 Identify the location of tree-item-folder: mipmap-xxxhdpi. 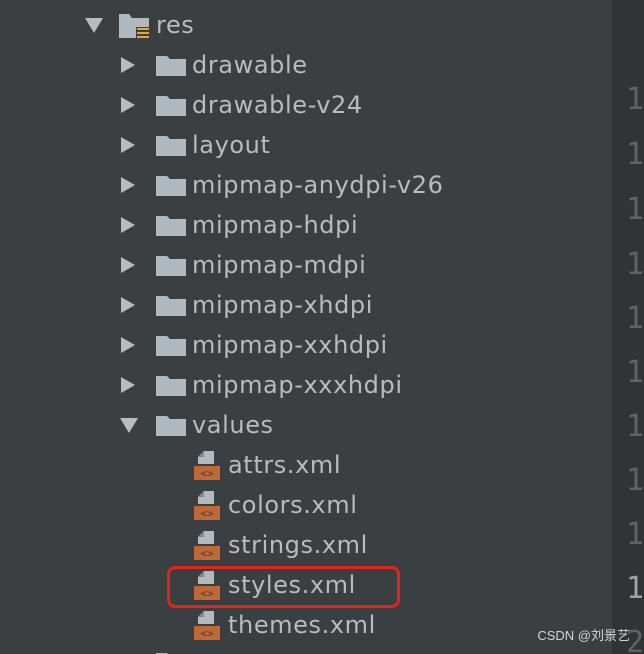
(306, 385).